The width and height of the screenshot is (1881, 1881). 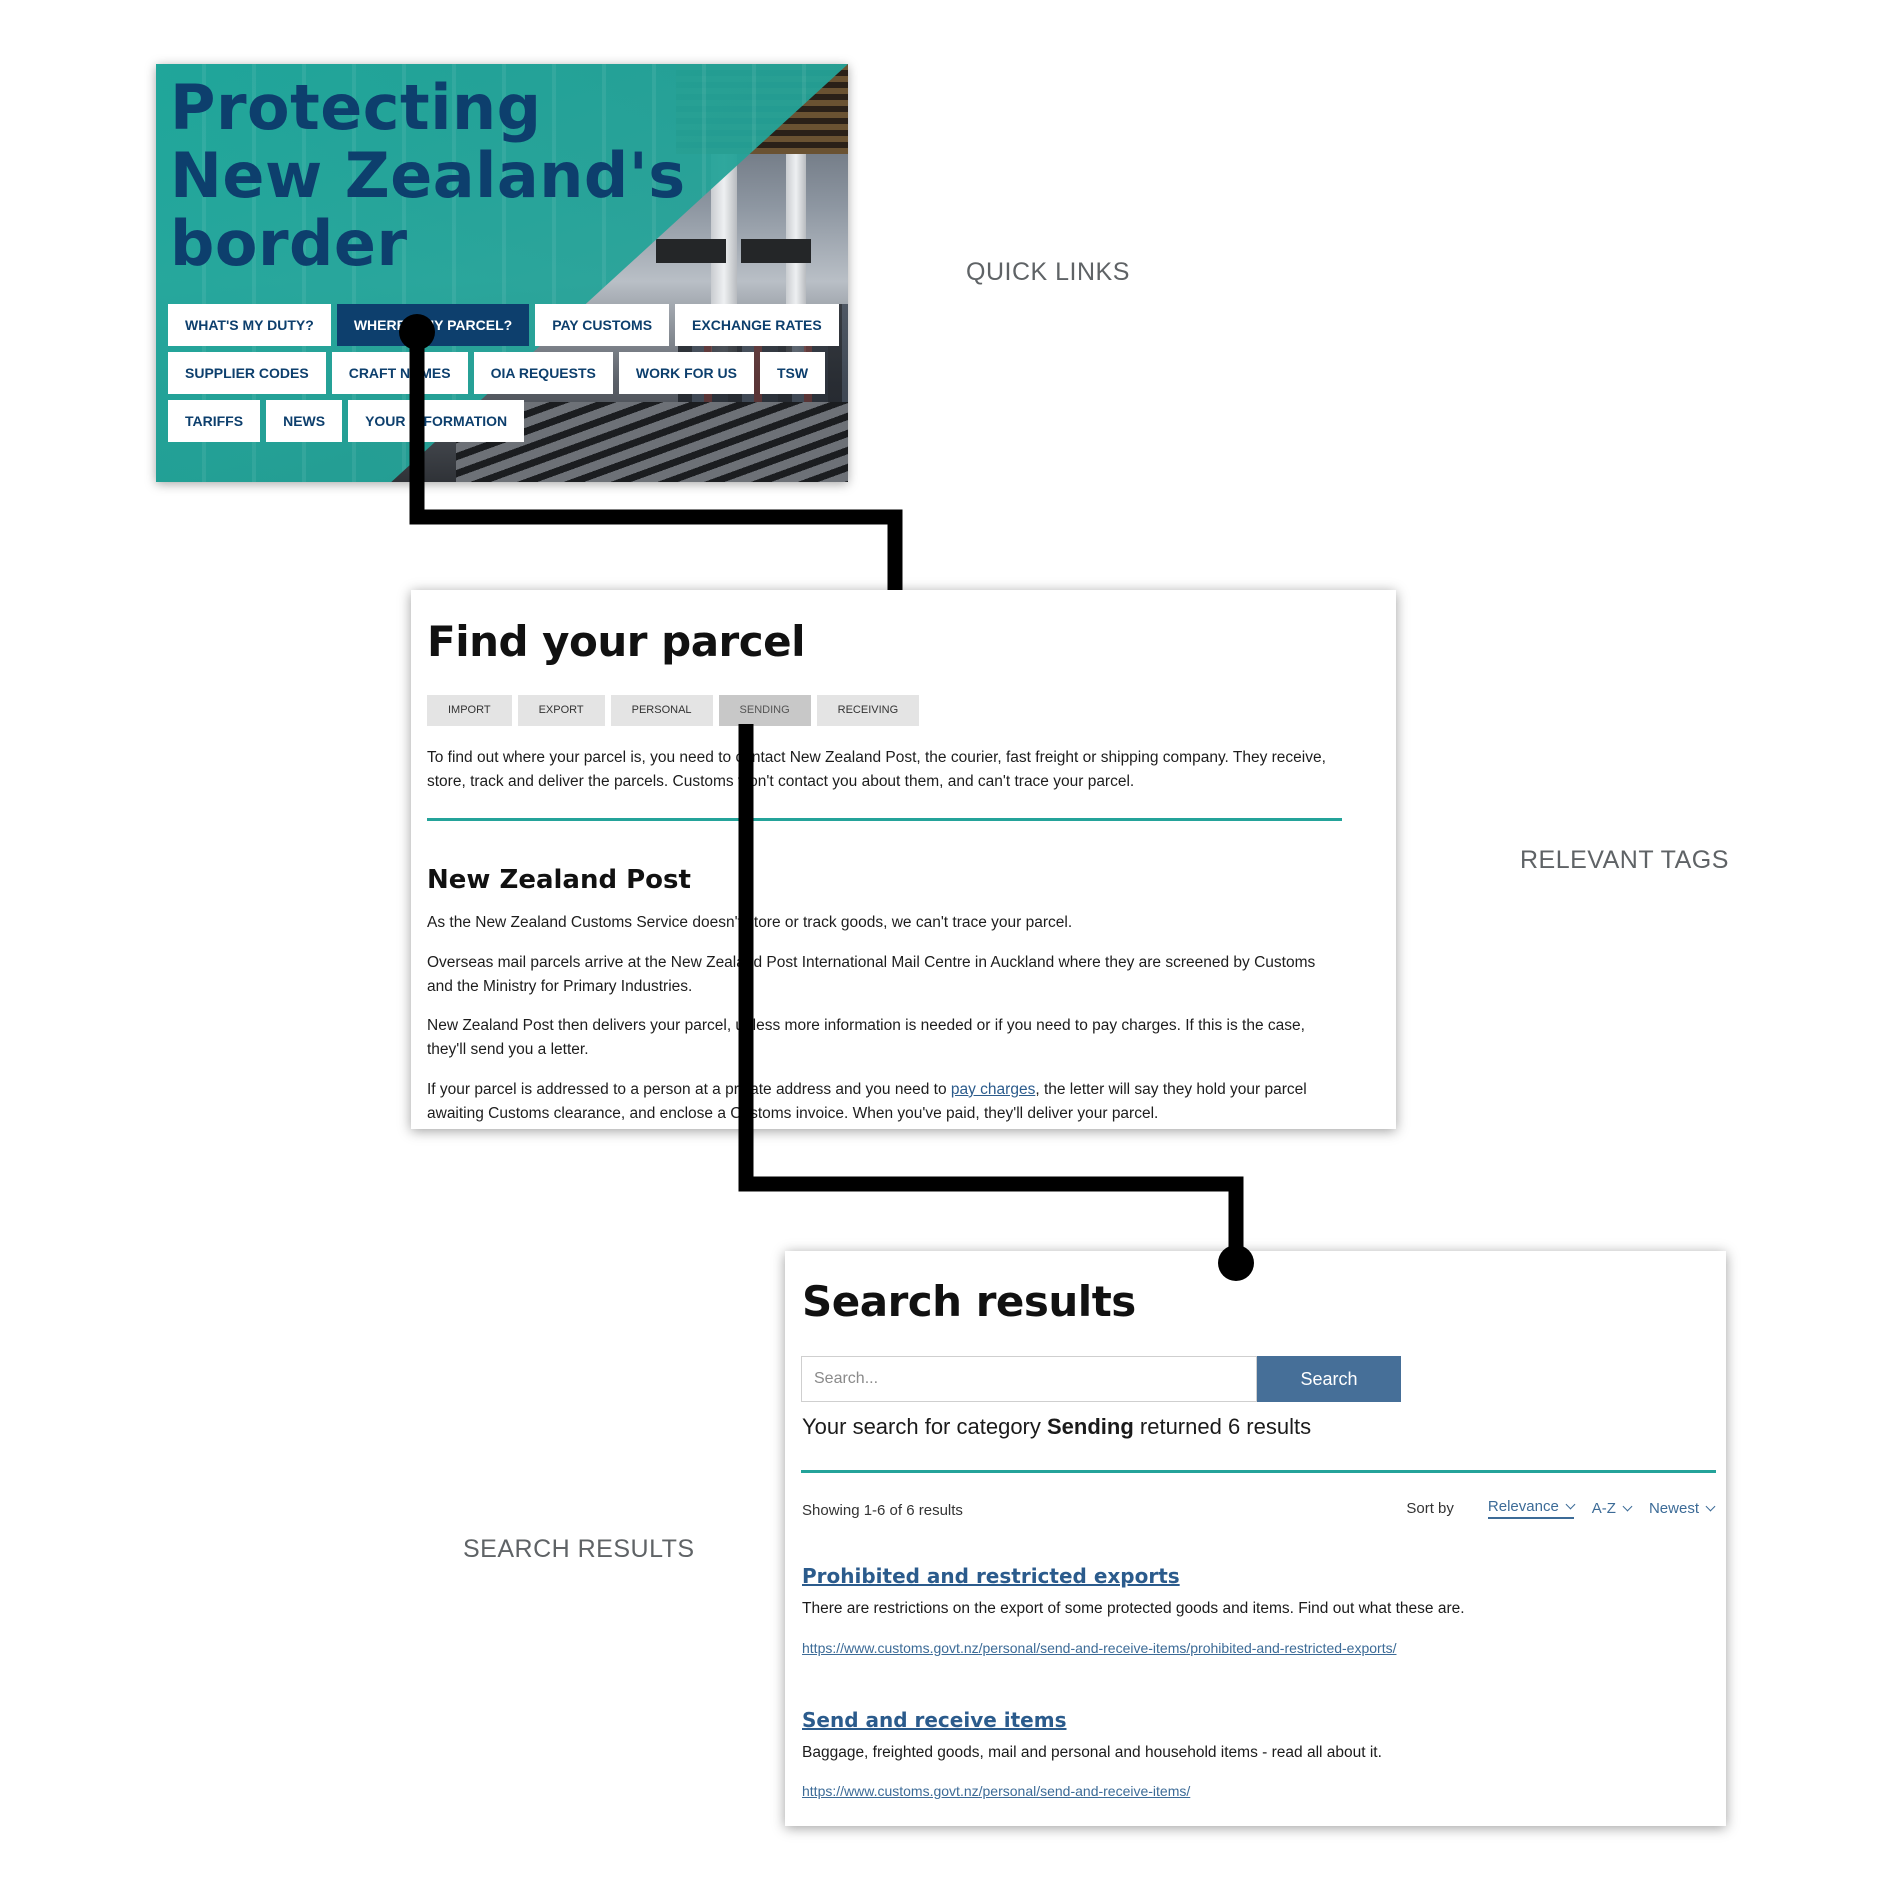 I want to click on sort-relevance: Relevance, so click(x=1531, y=1508).